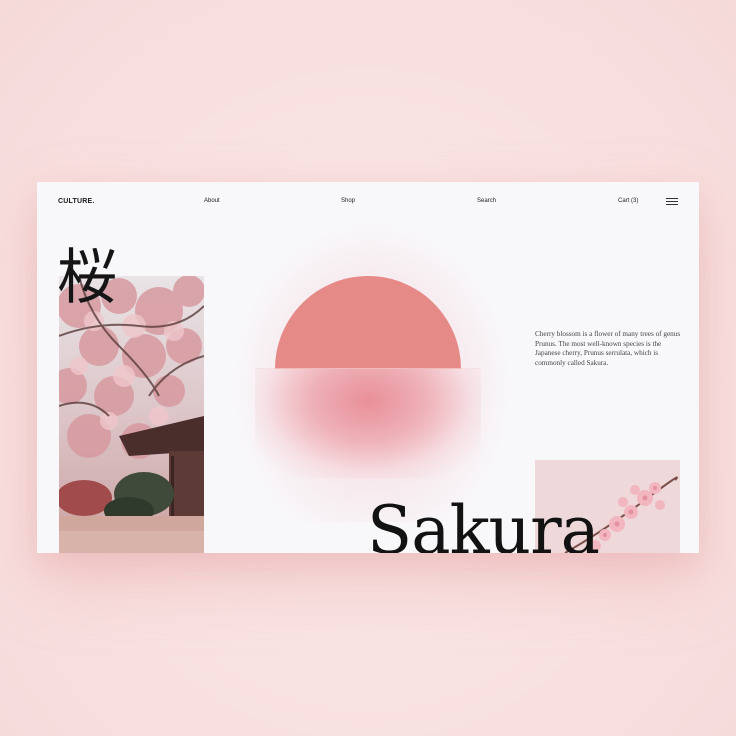 Image resolution: width=736 pixels, height=736 pixels. I want to click on kanji-title: 桜, so click(87, 278).